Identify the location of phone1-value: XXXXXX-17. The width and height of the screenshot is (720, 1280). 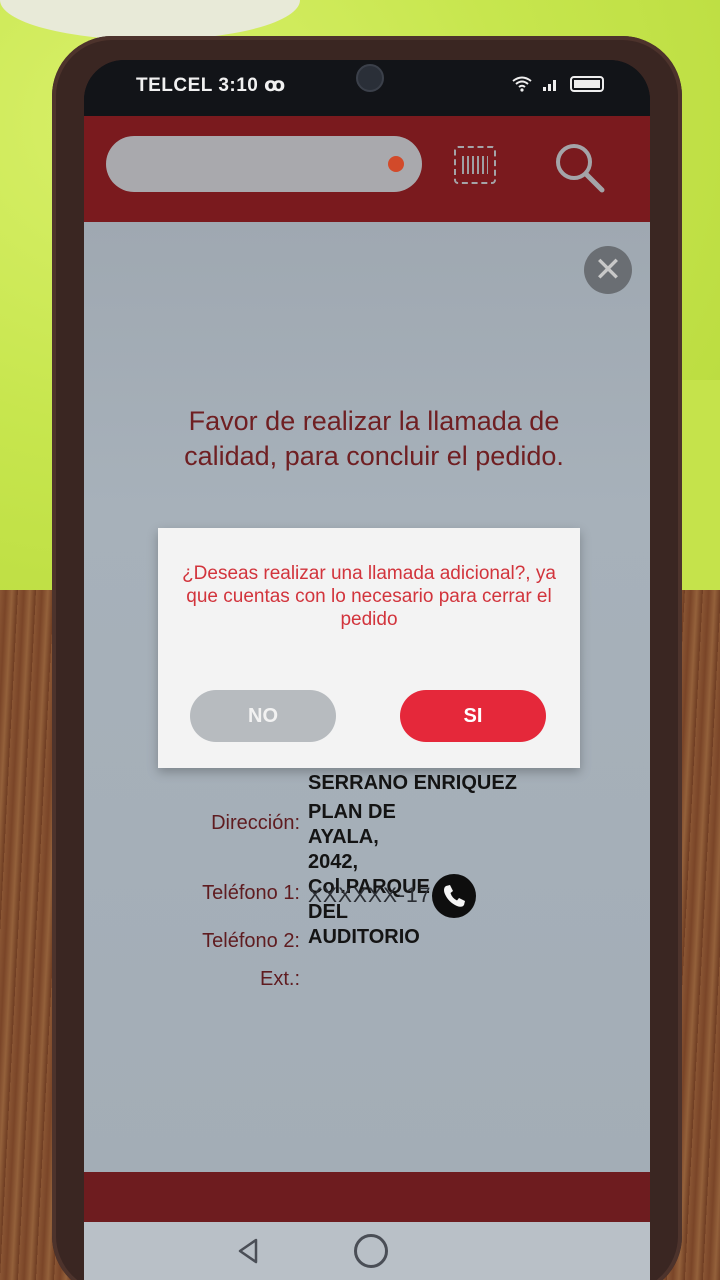
(370, 895).